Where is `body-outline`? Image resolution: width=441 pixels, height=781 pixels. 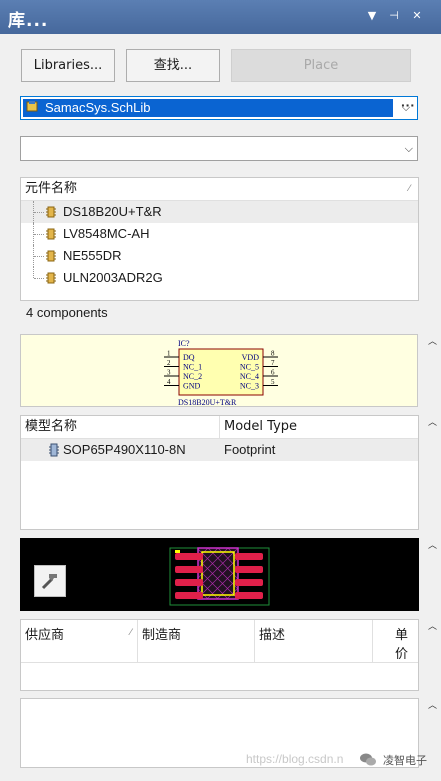 body-outline is located at coordinates (218, 573).